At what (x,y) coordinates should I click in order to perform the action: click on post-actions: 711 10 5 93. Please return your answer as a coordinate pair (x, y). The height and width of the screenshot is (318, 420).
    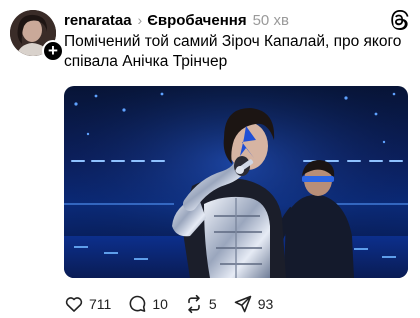
    Looking at the image, I should click on (176, 304).